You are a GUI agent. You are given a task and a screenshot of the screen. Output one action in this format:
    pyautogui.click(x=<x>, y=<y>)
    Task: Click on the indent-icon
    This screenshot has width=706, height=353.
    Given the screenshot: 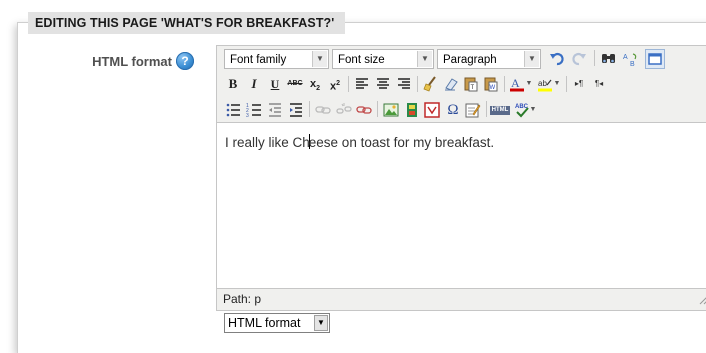 What is the action you would take?
    pyautogui.click(x=296, y=110)
    